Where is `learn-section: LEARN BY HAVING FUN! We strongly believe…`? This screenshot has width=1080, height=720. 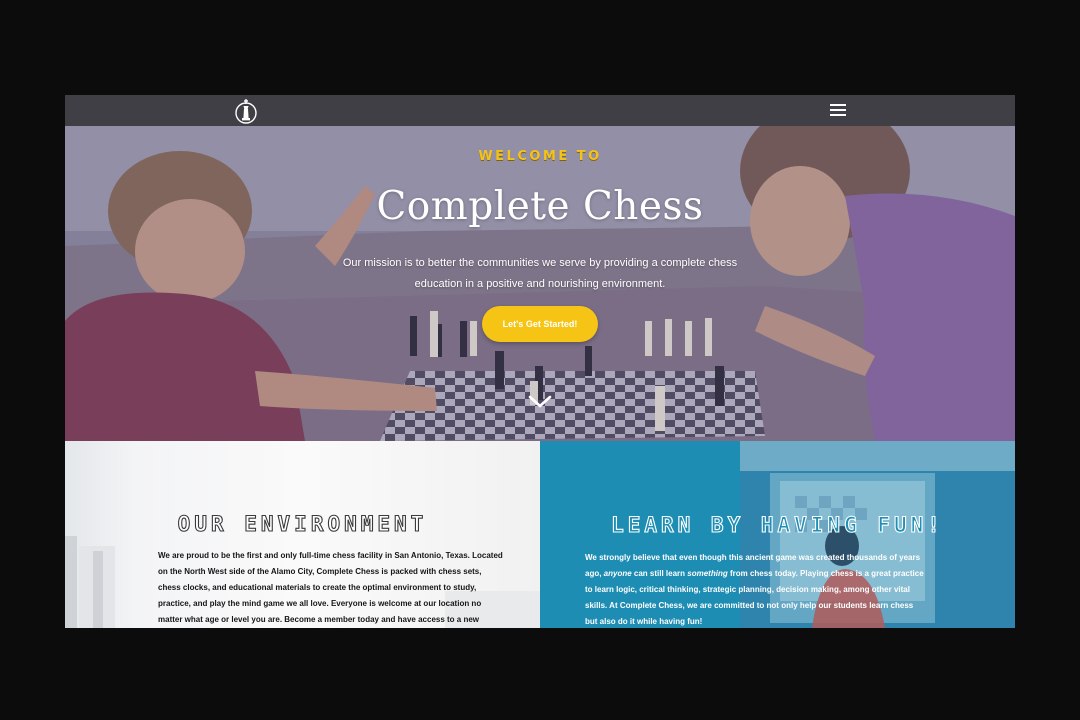
learn-section: LEARN BY HAVING FUN! We strongly believe… is located at coordinates (777, 534).